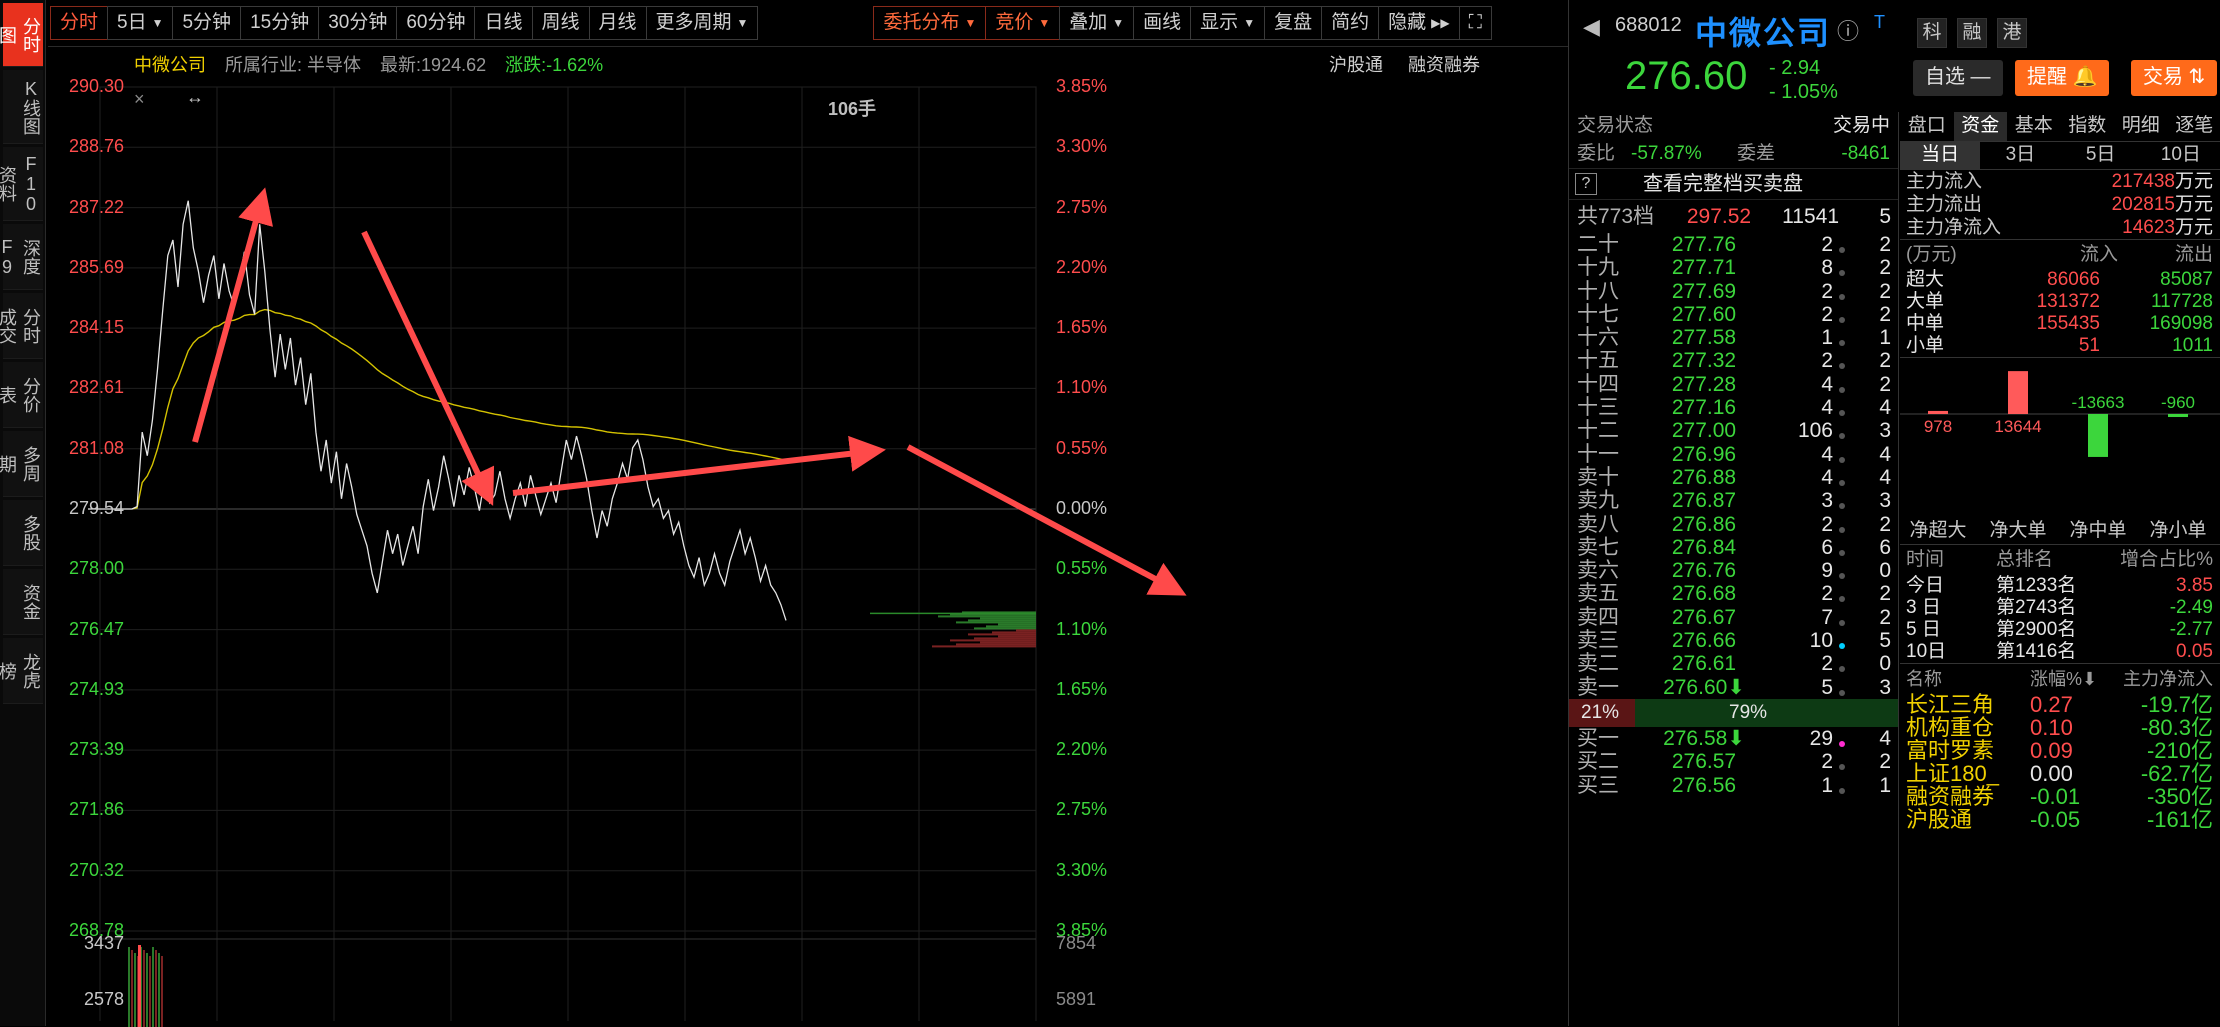 This screenshot has width=2220, height=1027. I want to click on sector-pct-header: 涨幅%⬇, so click(2063, 679).